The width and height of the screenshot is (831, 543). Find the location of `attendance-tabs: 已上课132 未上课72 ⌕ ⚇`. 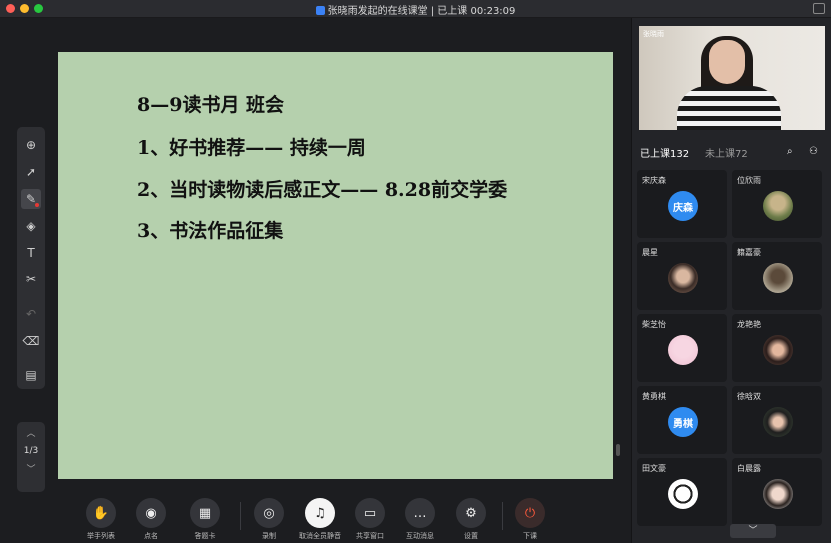

attendance-tabs: 已上课132 未上课72 ⌕ ⚇ is located at coordinates (732, 153).